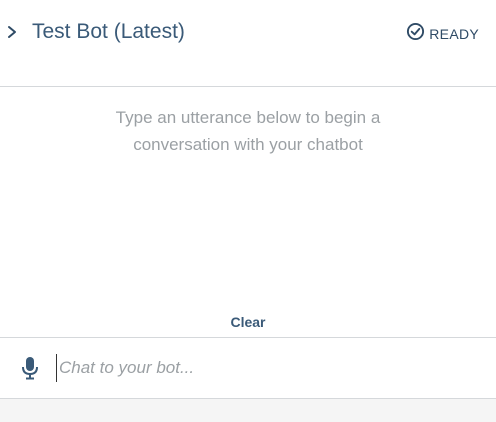 Image resolution: width=496 pixels, height=422 pixels. Describe the element at coordinates (454, 34) in the screenshot. I see `status-label: READY` at that location.